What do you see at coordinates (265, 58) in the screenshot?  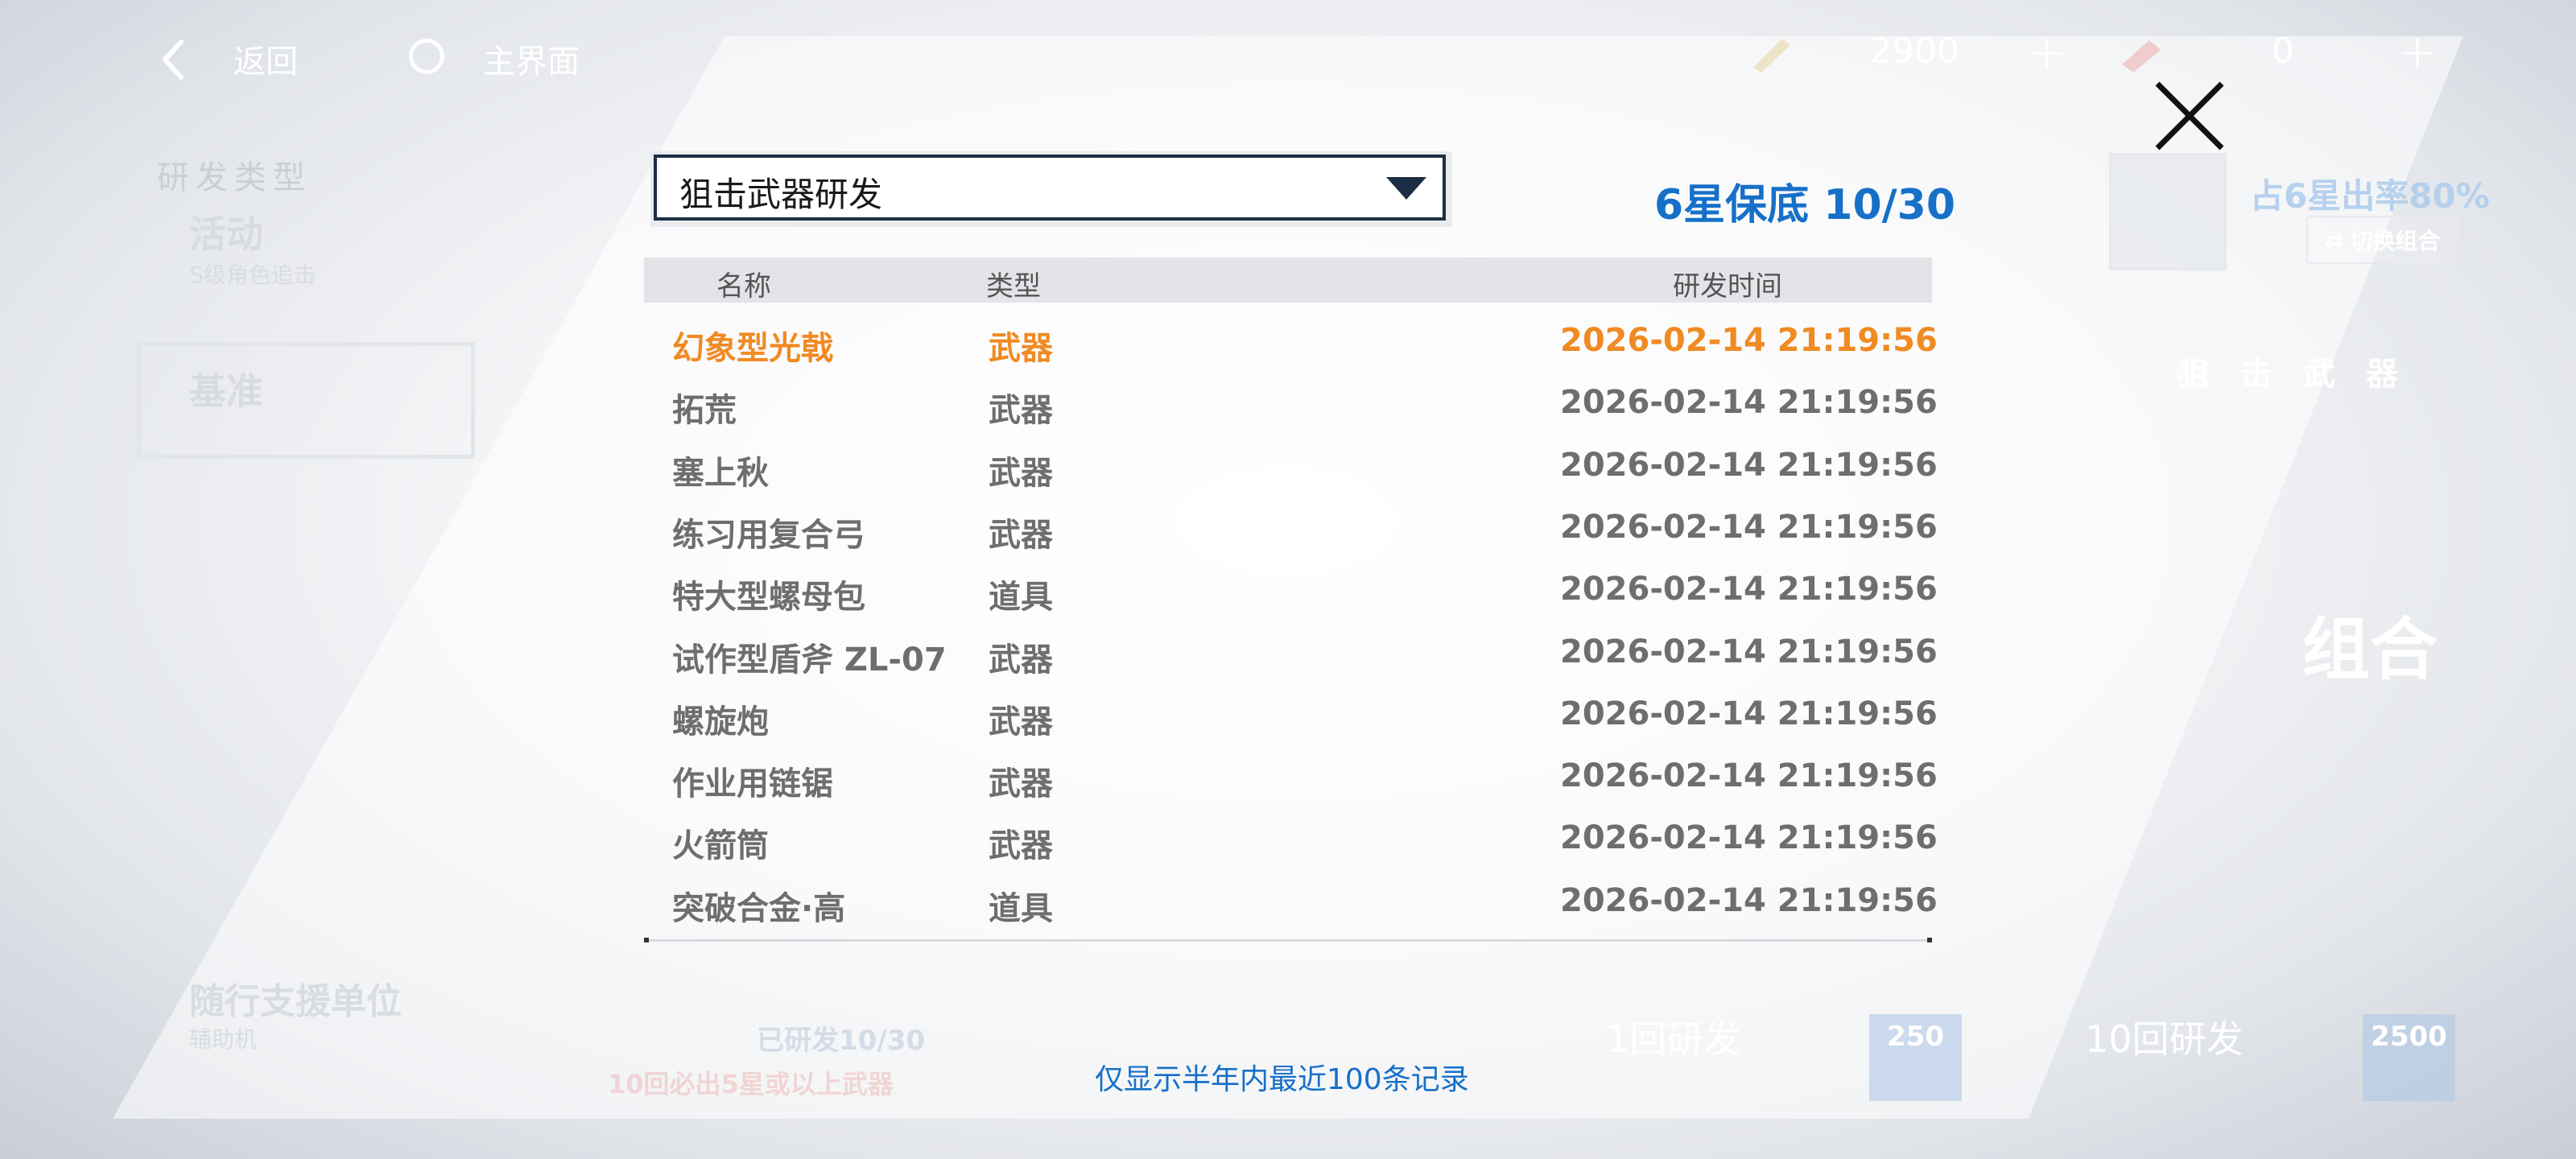 I see `back-button: 返回` at bounding box center [265, 58].